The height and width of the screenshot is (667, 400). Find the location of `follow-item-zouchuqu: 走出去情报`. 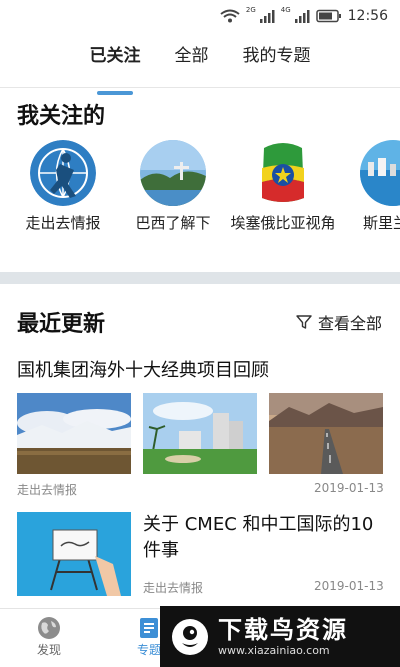

follow-item-zouchuqu: 走出去情报 is located at coordinates (63, 185).